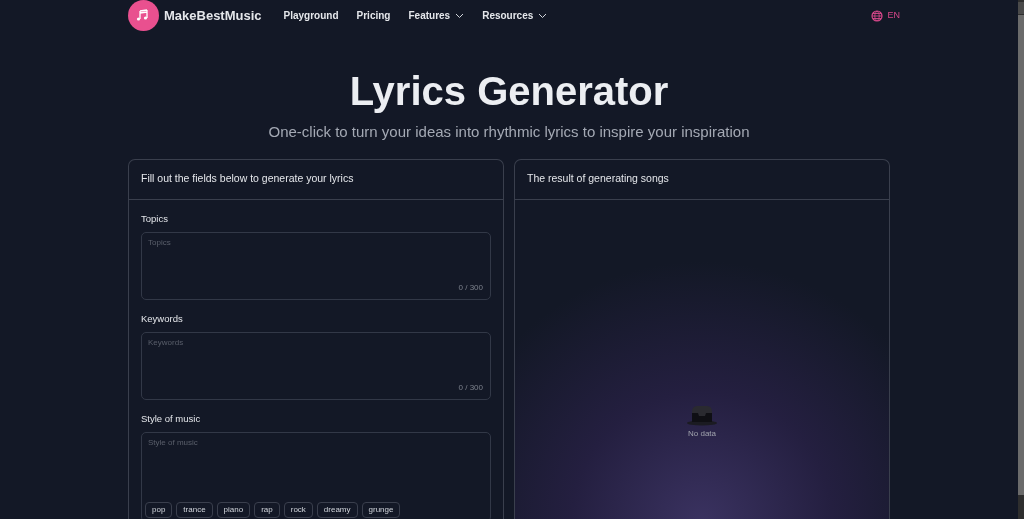 Image resolution: width=1024 pixels, height=519 pixels. Describe the element at coordinates (598, 179) in the screenshot. I see `card-title: The result of generating songs` at that location.